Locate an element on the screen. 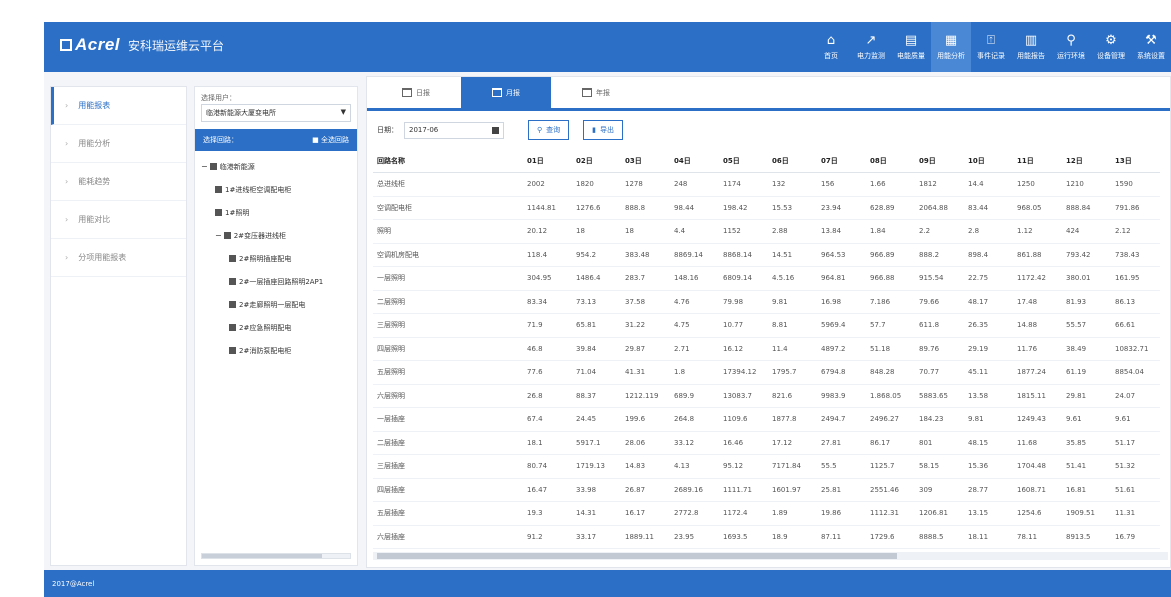 The height and width of the screenshot is (597, 1171). tree-node: 2#走廊照明一层配电 is located at coordinates (276, 304).